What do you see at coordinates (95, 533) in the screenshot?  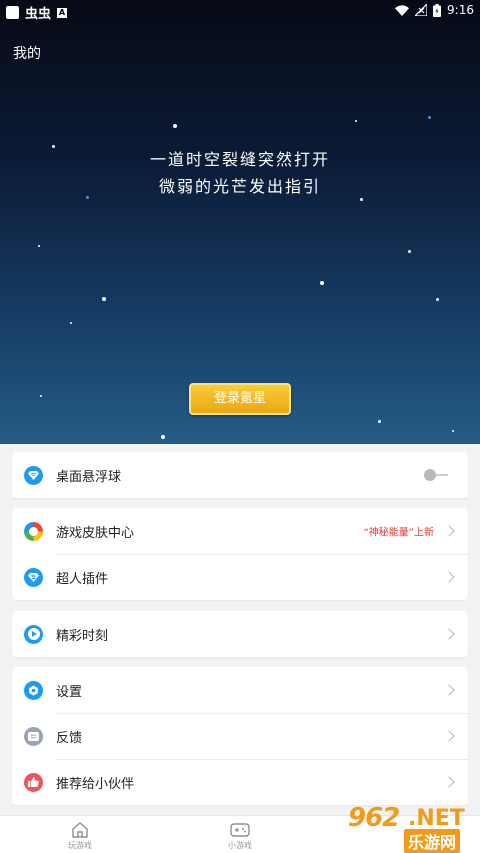 I see `skin-center-label: 游戏皮肤中心` at bounding box center [95, 533].